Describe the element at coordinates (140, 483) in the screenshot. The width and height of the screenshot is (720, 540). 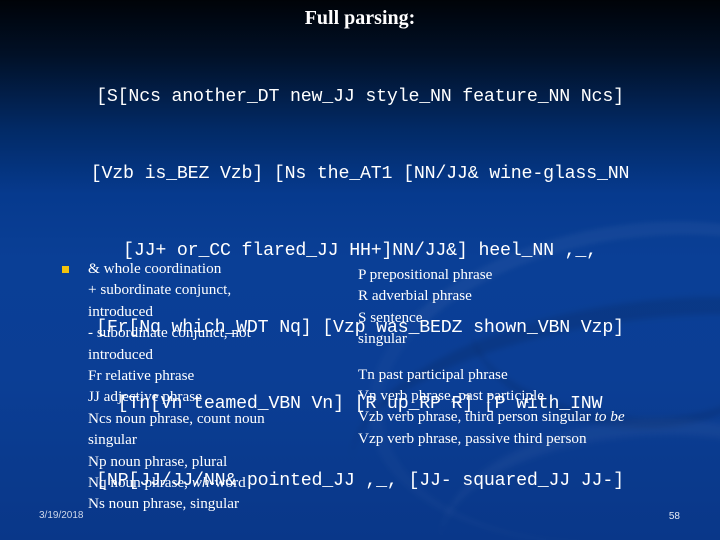
I see `legend-item-prefix: Nq noun phrase,` at that location.